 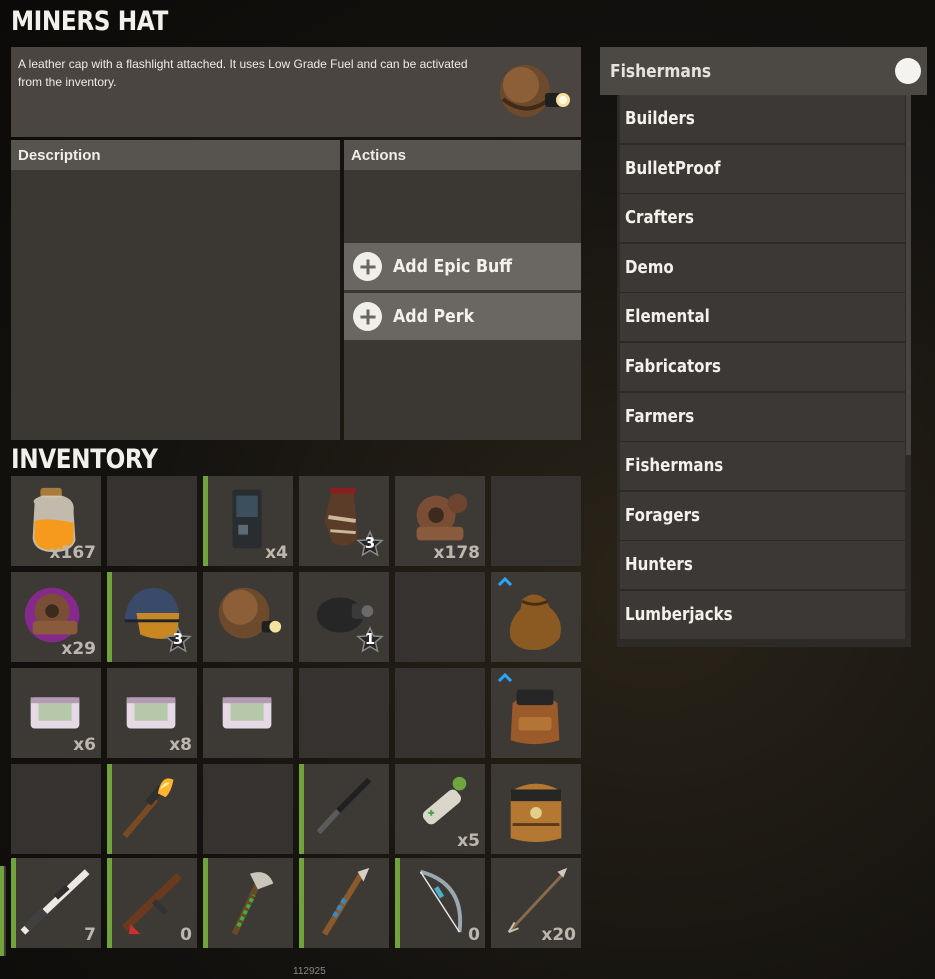 I want to click on inventory-slot-miners-hat, so click(x=248, y=617).